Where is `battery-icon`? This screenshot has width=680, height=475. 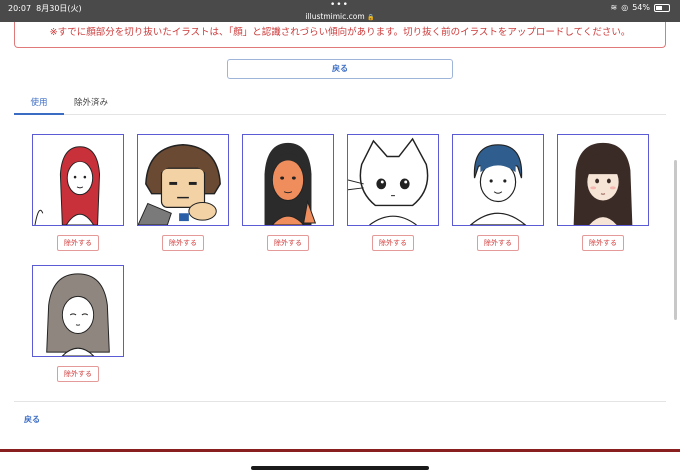 battery-icon is located at coordinates (662, 7).